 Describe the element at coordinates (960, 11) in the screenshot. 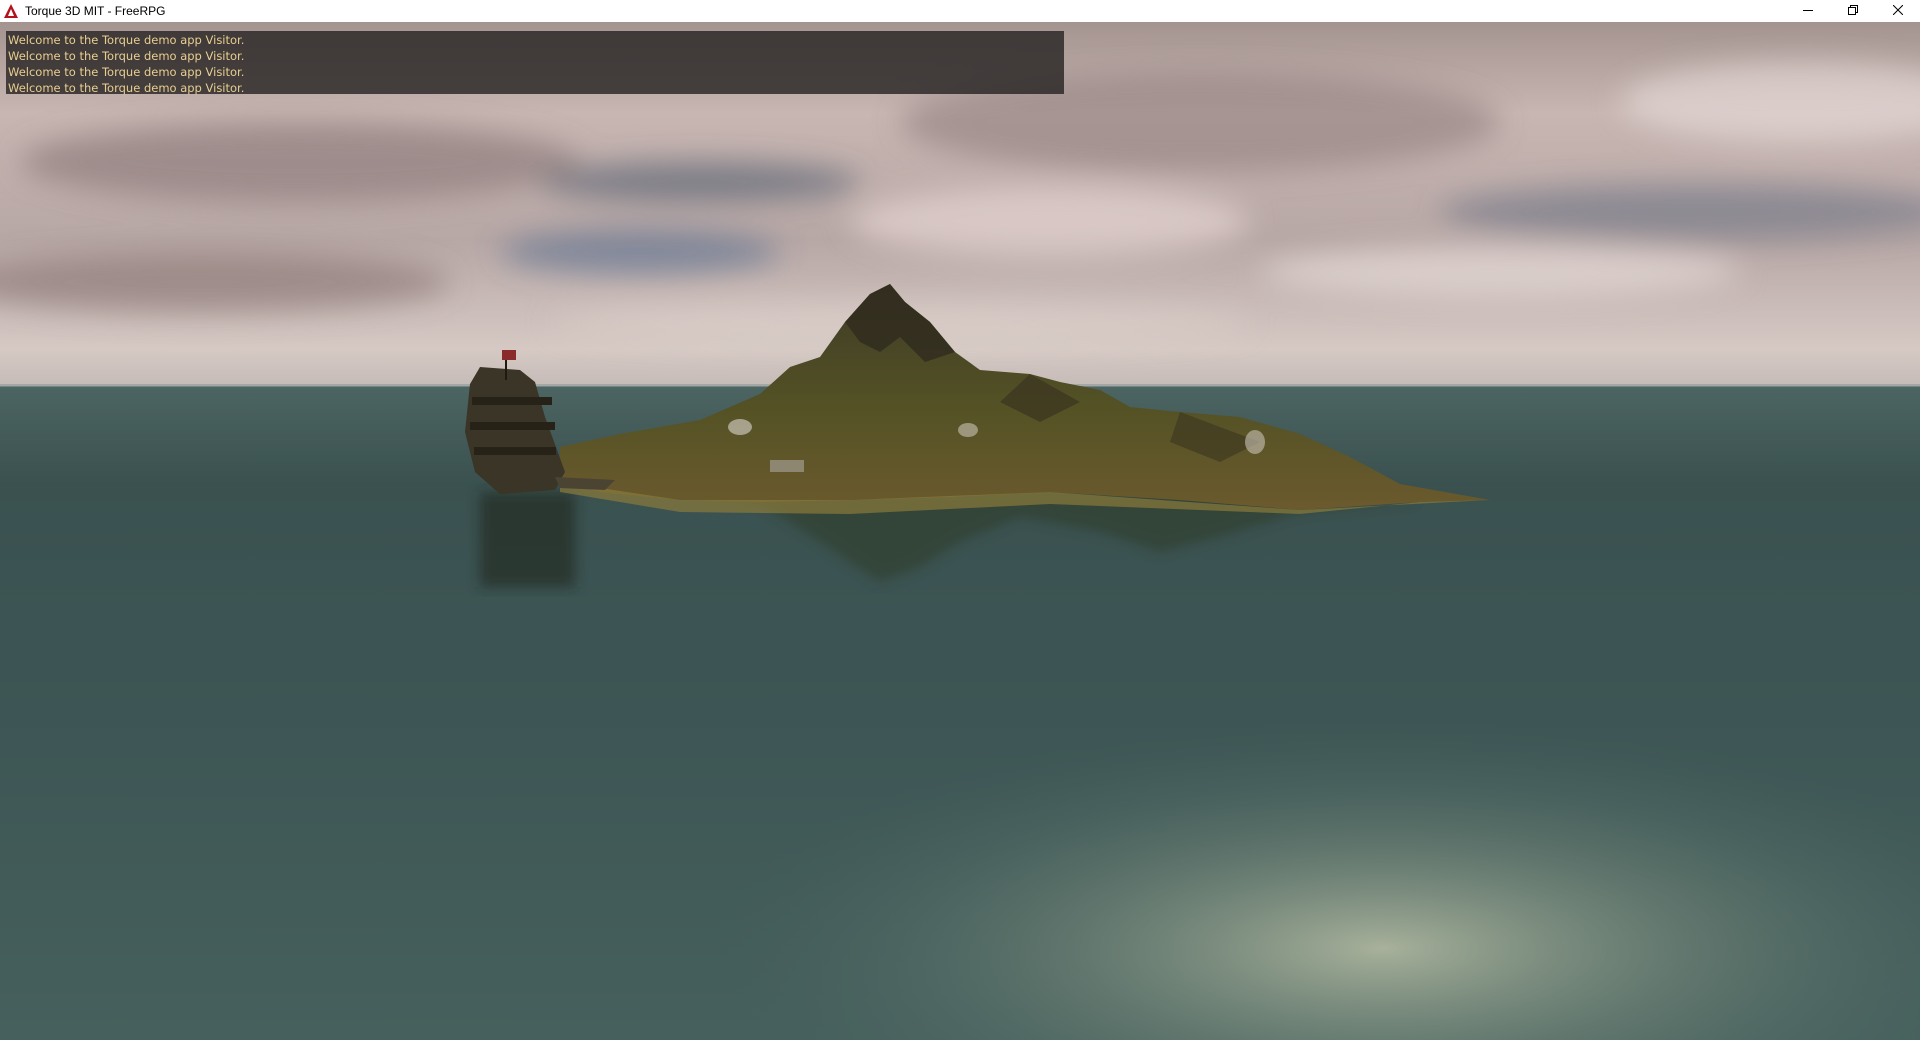

I see `title-bar: Torque 3D MIT - FreeRPG` at that location.